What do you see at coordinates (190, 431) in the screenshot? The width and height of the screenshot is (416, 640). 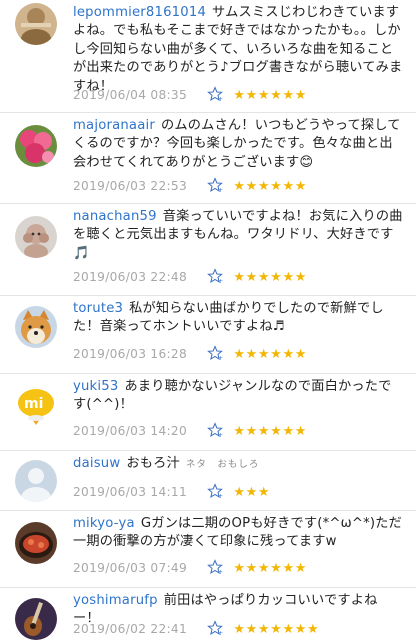 I see `comment-meta: 2019/06/03 14:20 + ★★★★★★` at bounding box center [190, 431].